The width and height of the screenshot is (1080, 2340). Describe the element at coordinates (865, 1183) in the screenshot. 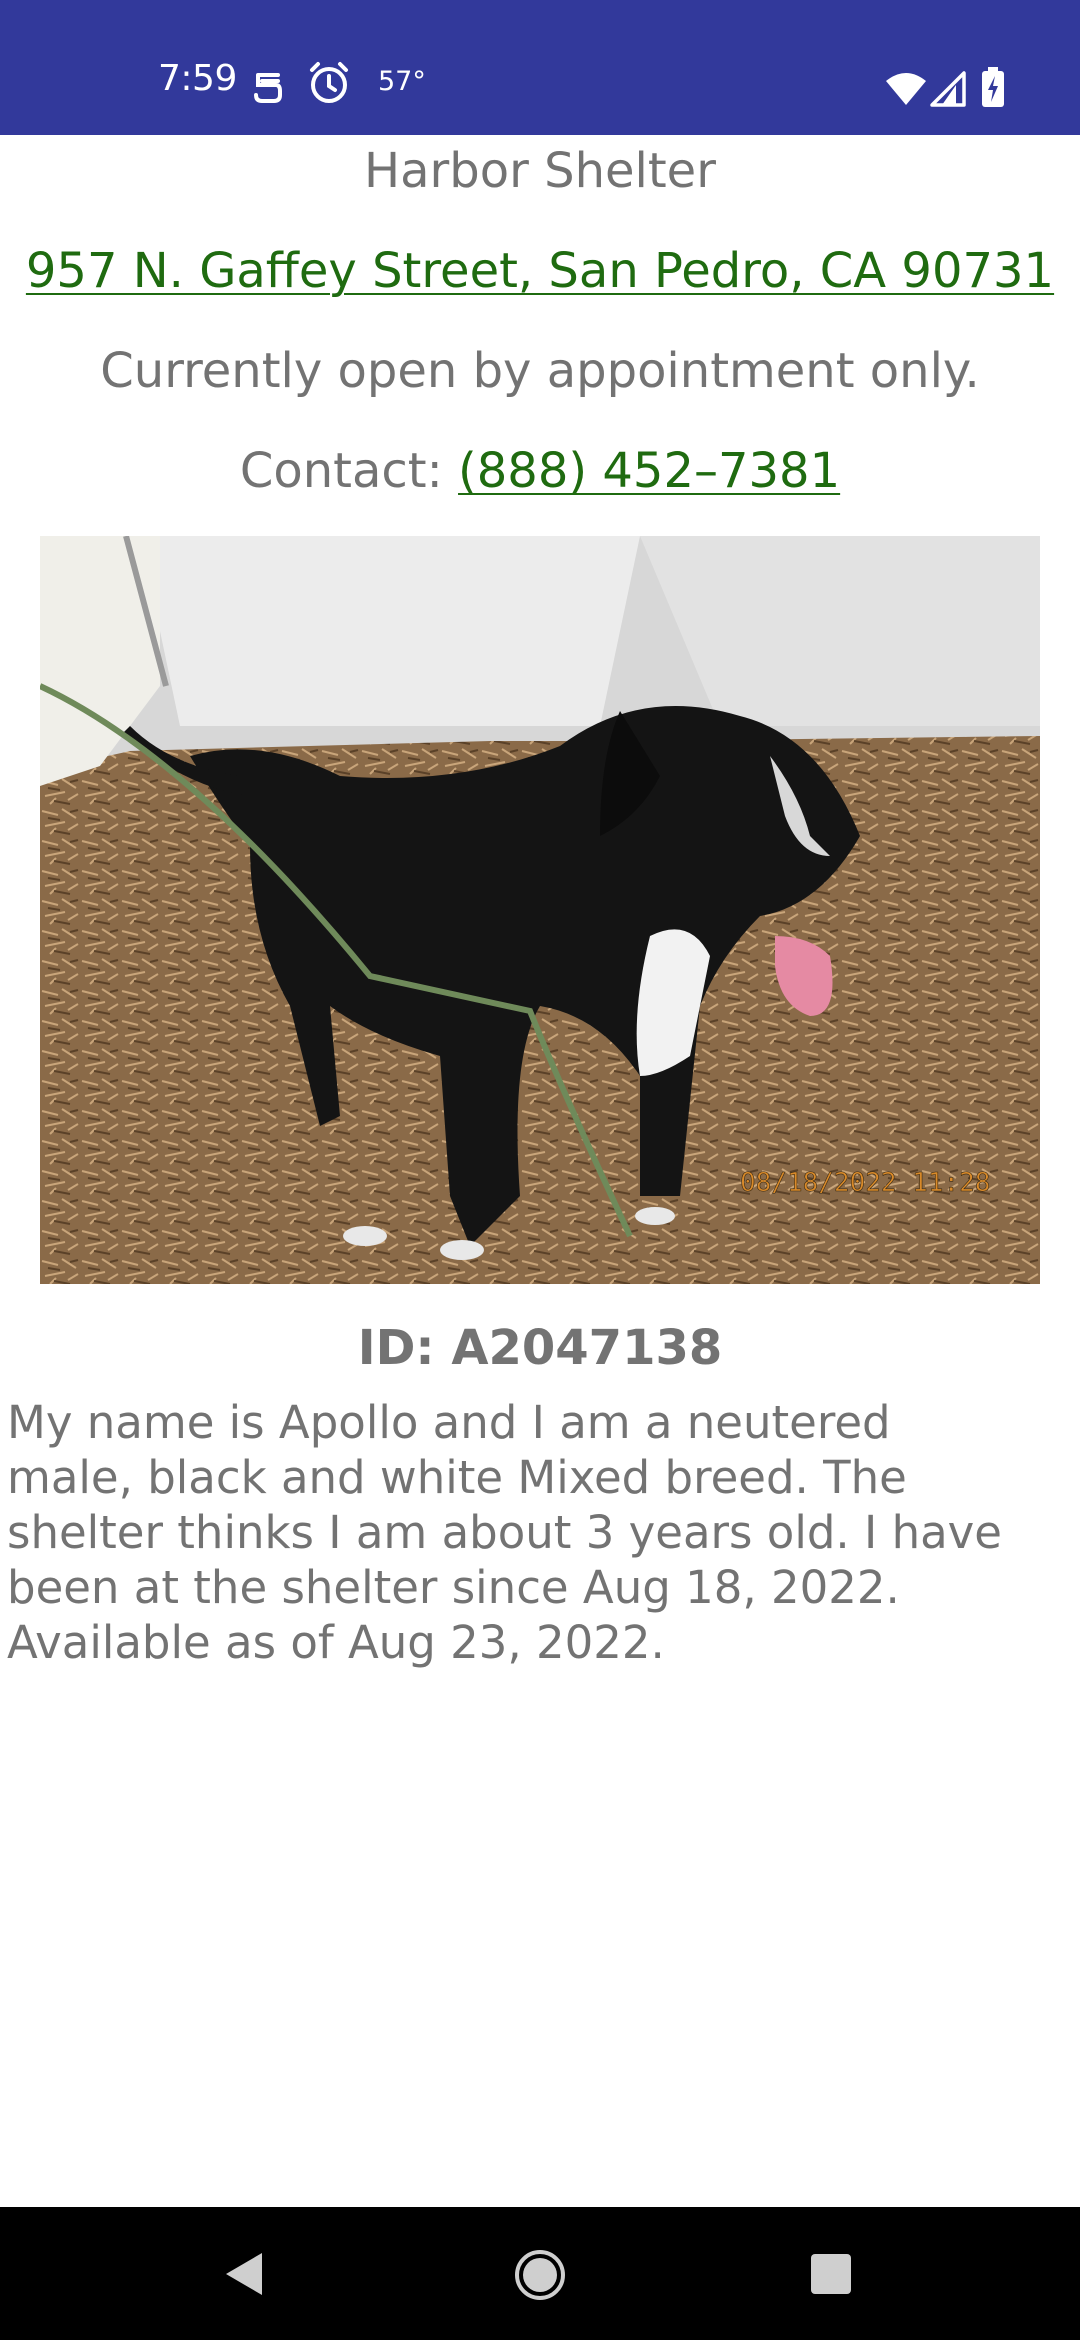

I see `photo-timestamp: 08/18/2022 11:28` at that location.